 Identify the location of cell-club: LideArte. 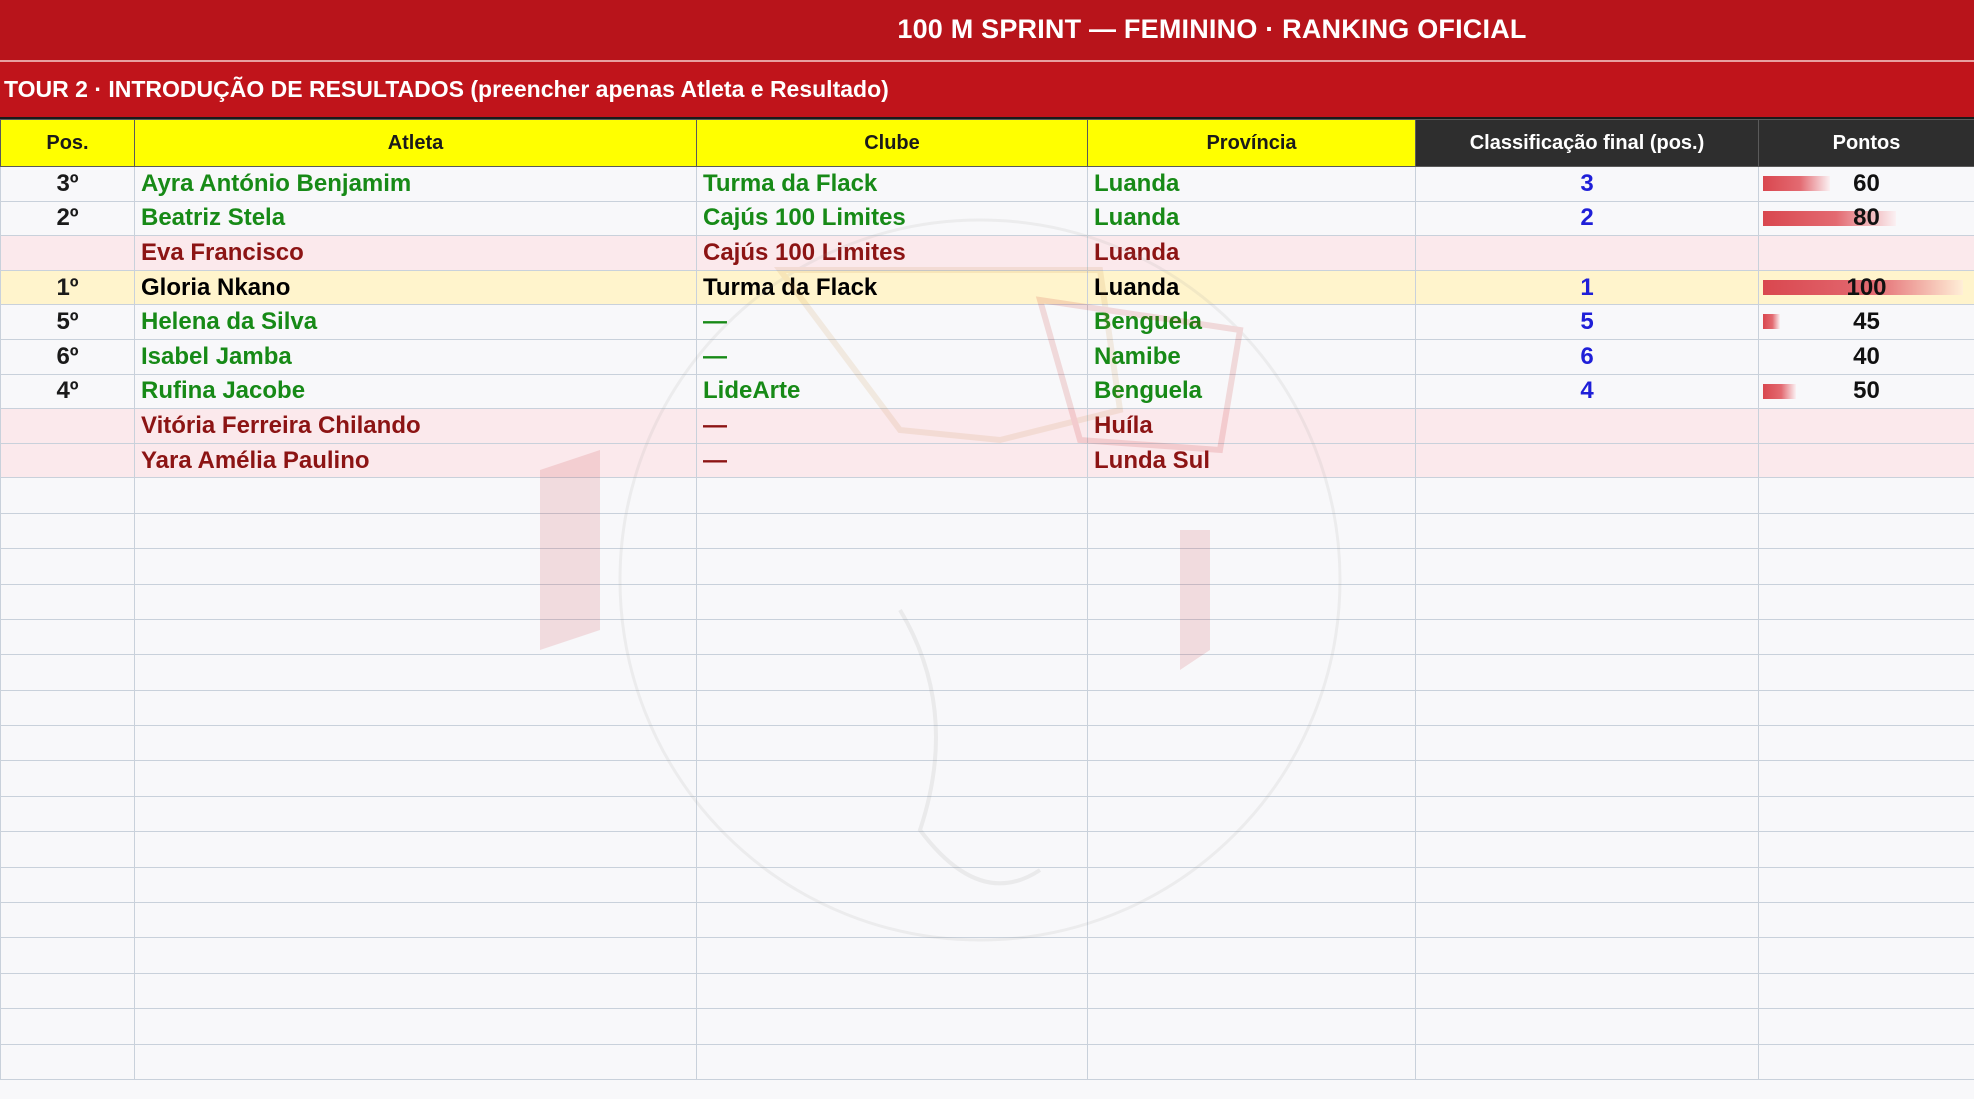
(892, 391).